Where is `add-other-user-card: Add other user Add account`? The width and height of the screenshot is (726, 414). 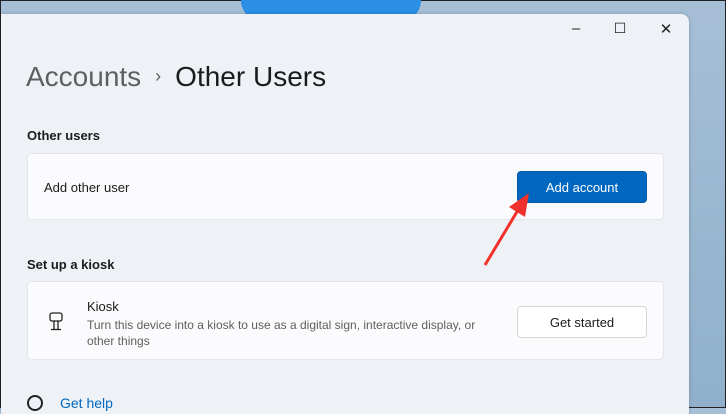
add-other-user-card: Add other user Add account is located at coordinates (345, 186).